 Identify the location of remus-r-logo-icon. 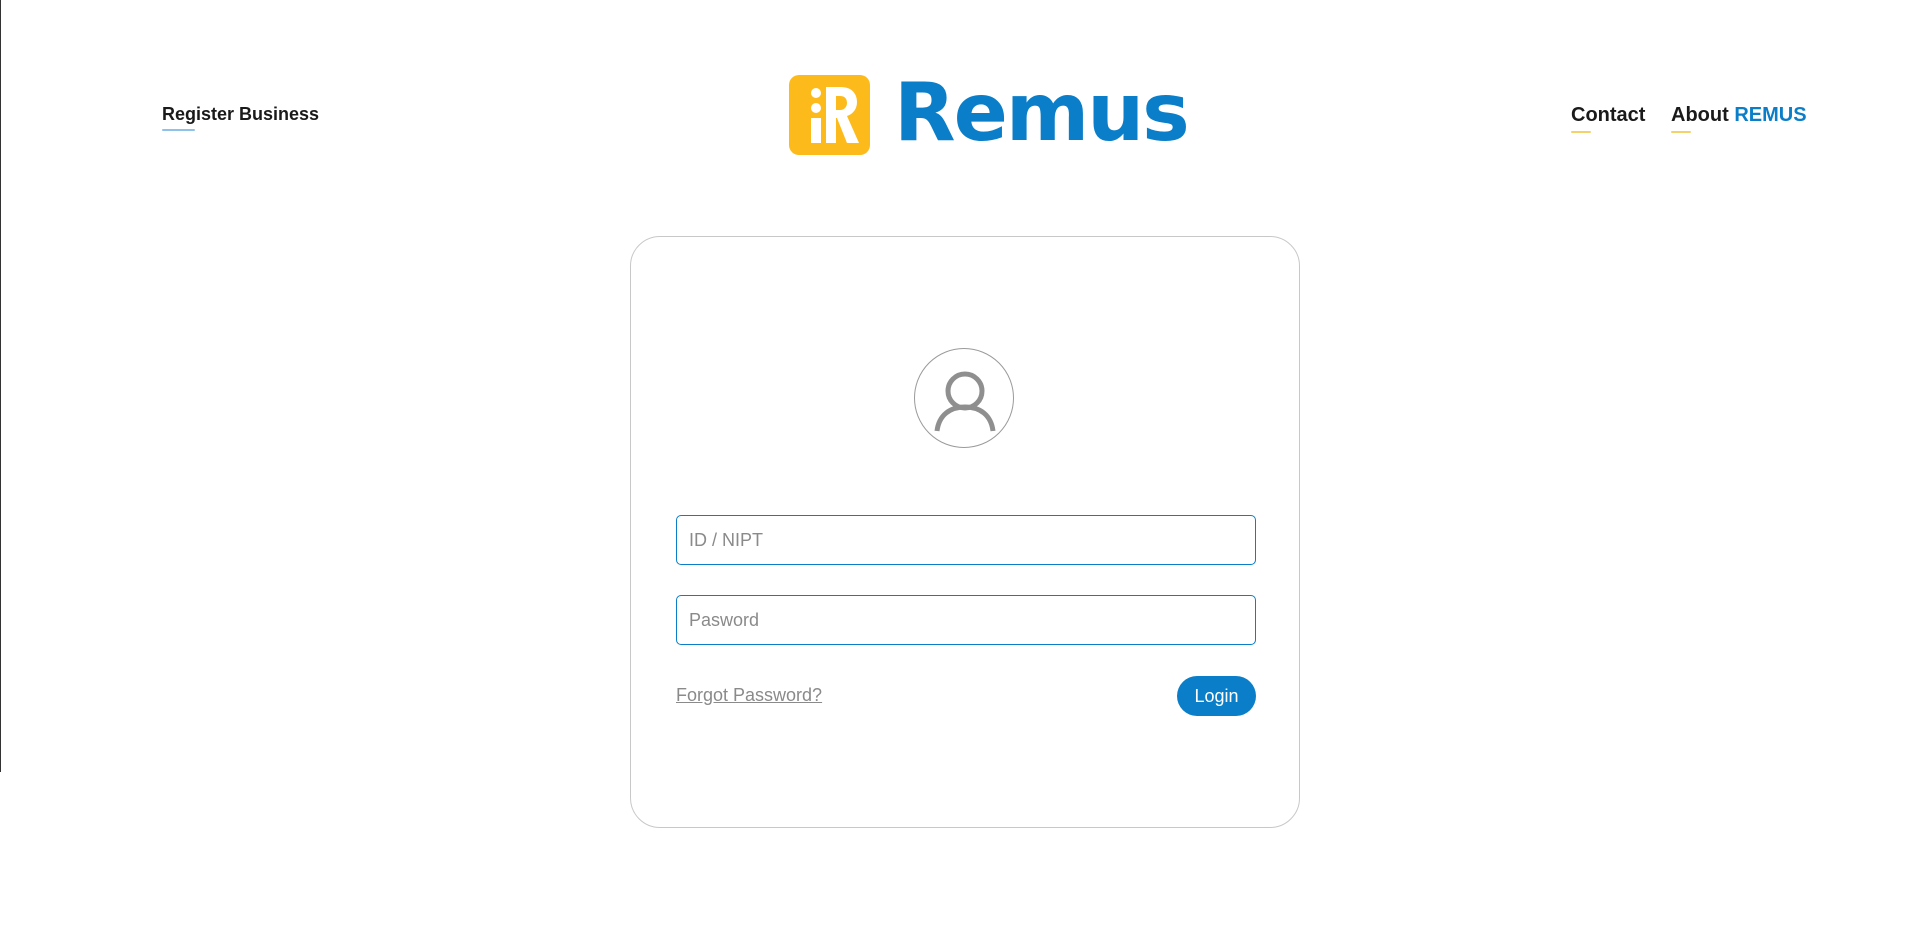
(829, 115).